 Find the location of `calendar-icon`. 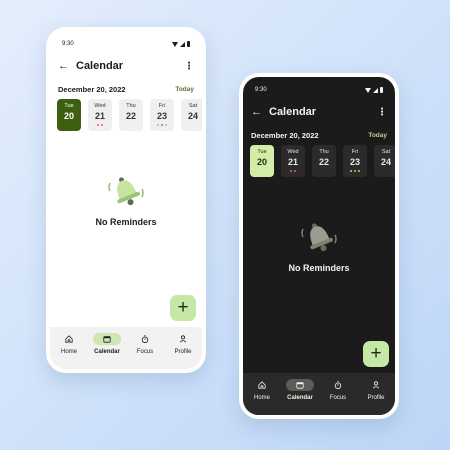

calendar-icon is located at coordinates (107, 339).